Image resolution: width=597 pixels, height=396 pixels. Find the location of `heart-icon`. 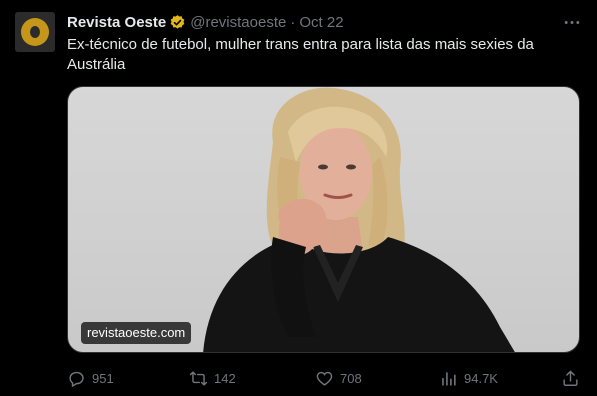

heart-icon is located at coordinates (324, 378).